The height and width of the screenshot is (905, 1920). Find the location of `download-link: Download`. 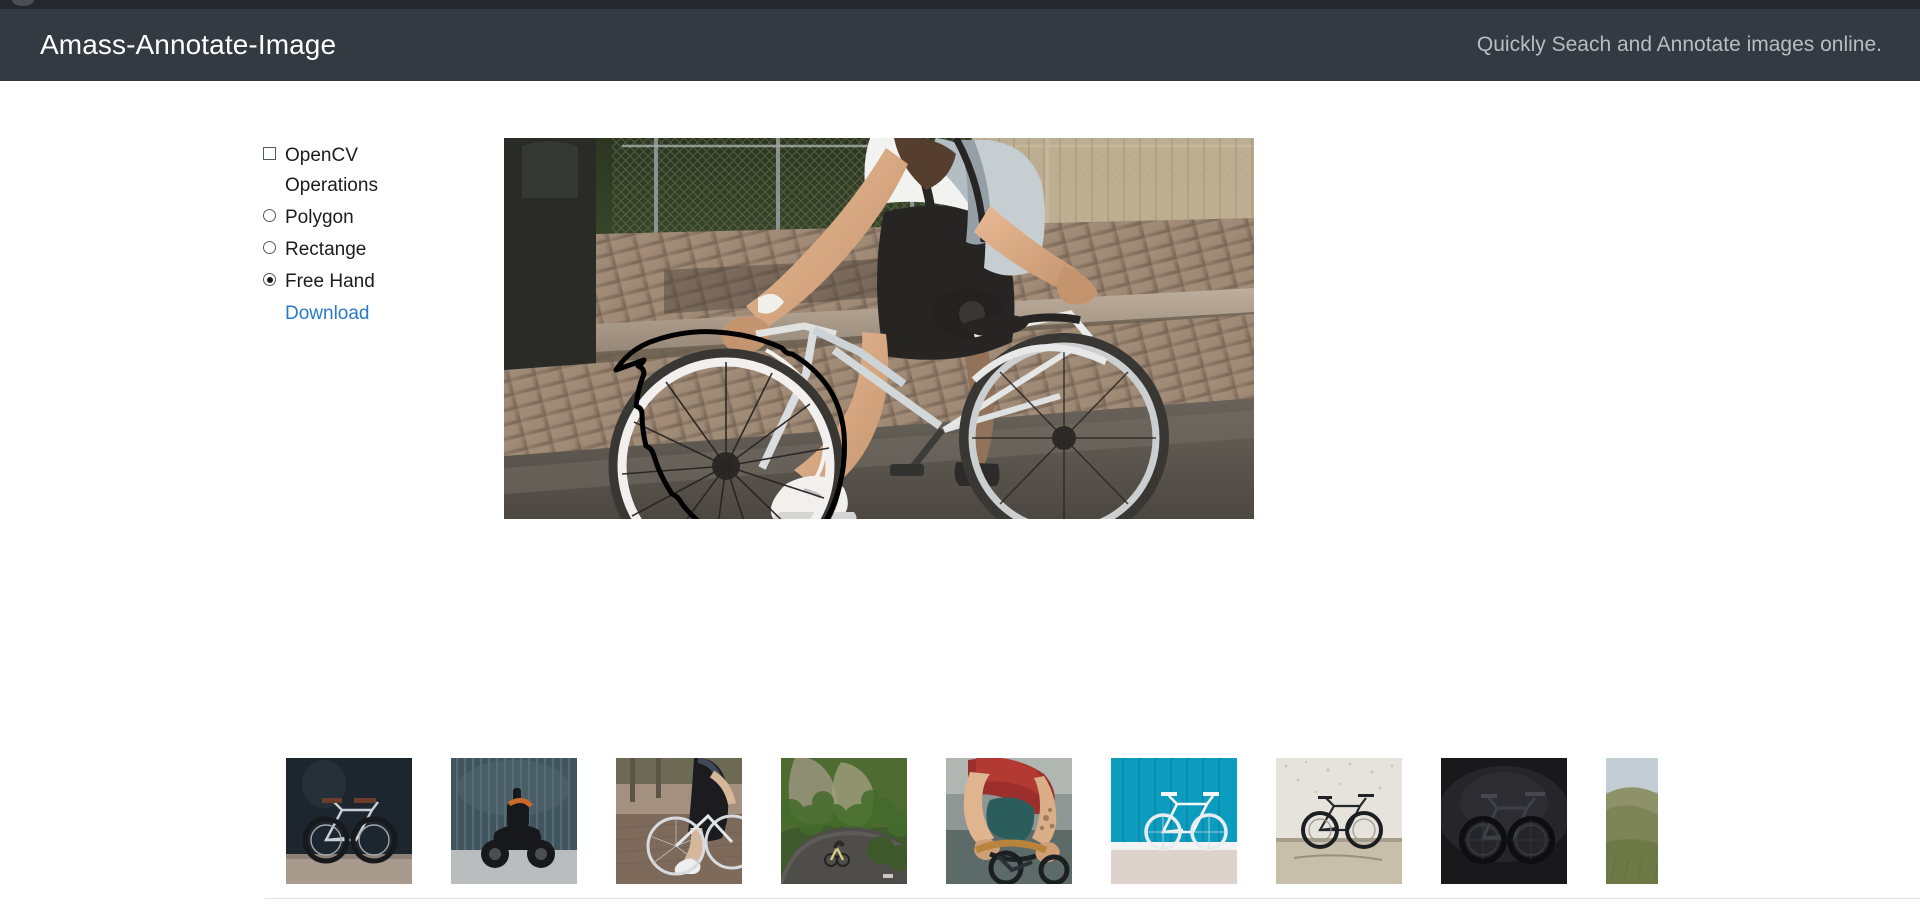

download-link: Download is located at coordinates (327, 314).